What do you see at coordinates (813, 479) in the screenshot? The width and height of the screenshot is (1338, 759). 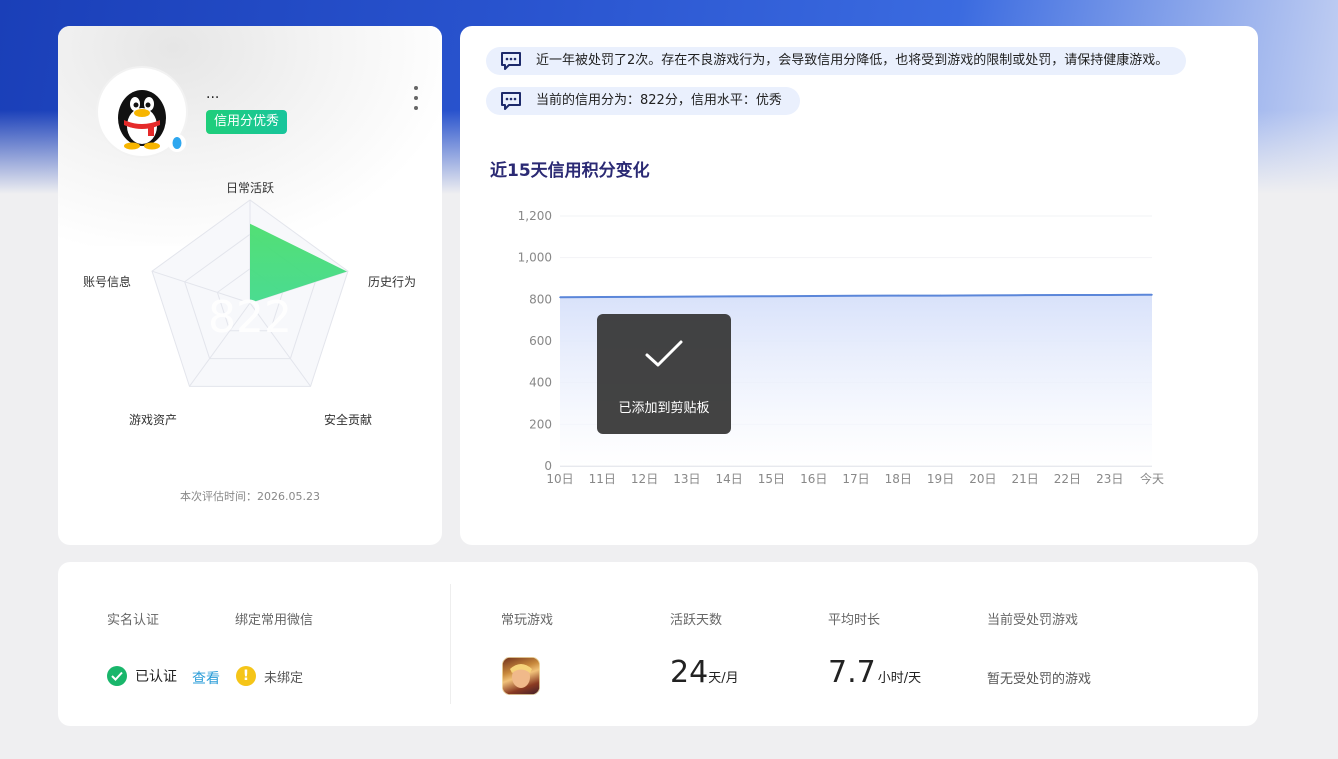 I see `x-tick-label: 16日` at bounding box center [813, 479].